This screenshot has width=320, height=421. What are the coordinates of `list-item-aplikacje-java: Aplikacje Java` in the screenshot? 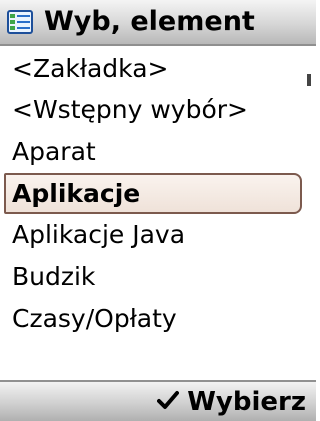 It's located at (153, 234).